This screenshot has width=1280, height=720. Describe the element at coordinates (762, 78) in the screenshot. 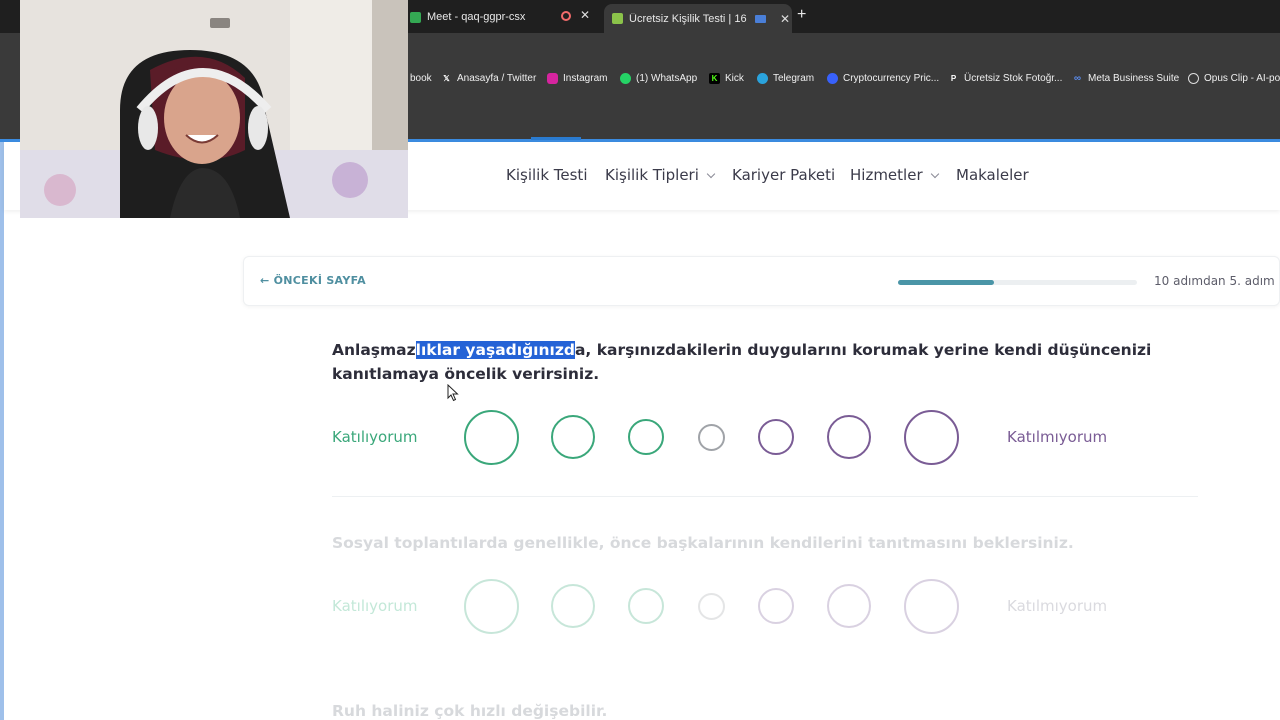

I see `telegram-icon` at that location.